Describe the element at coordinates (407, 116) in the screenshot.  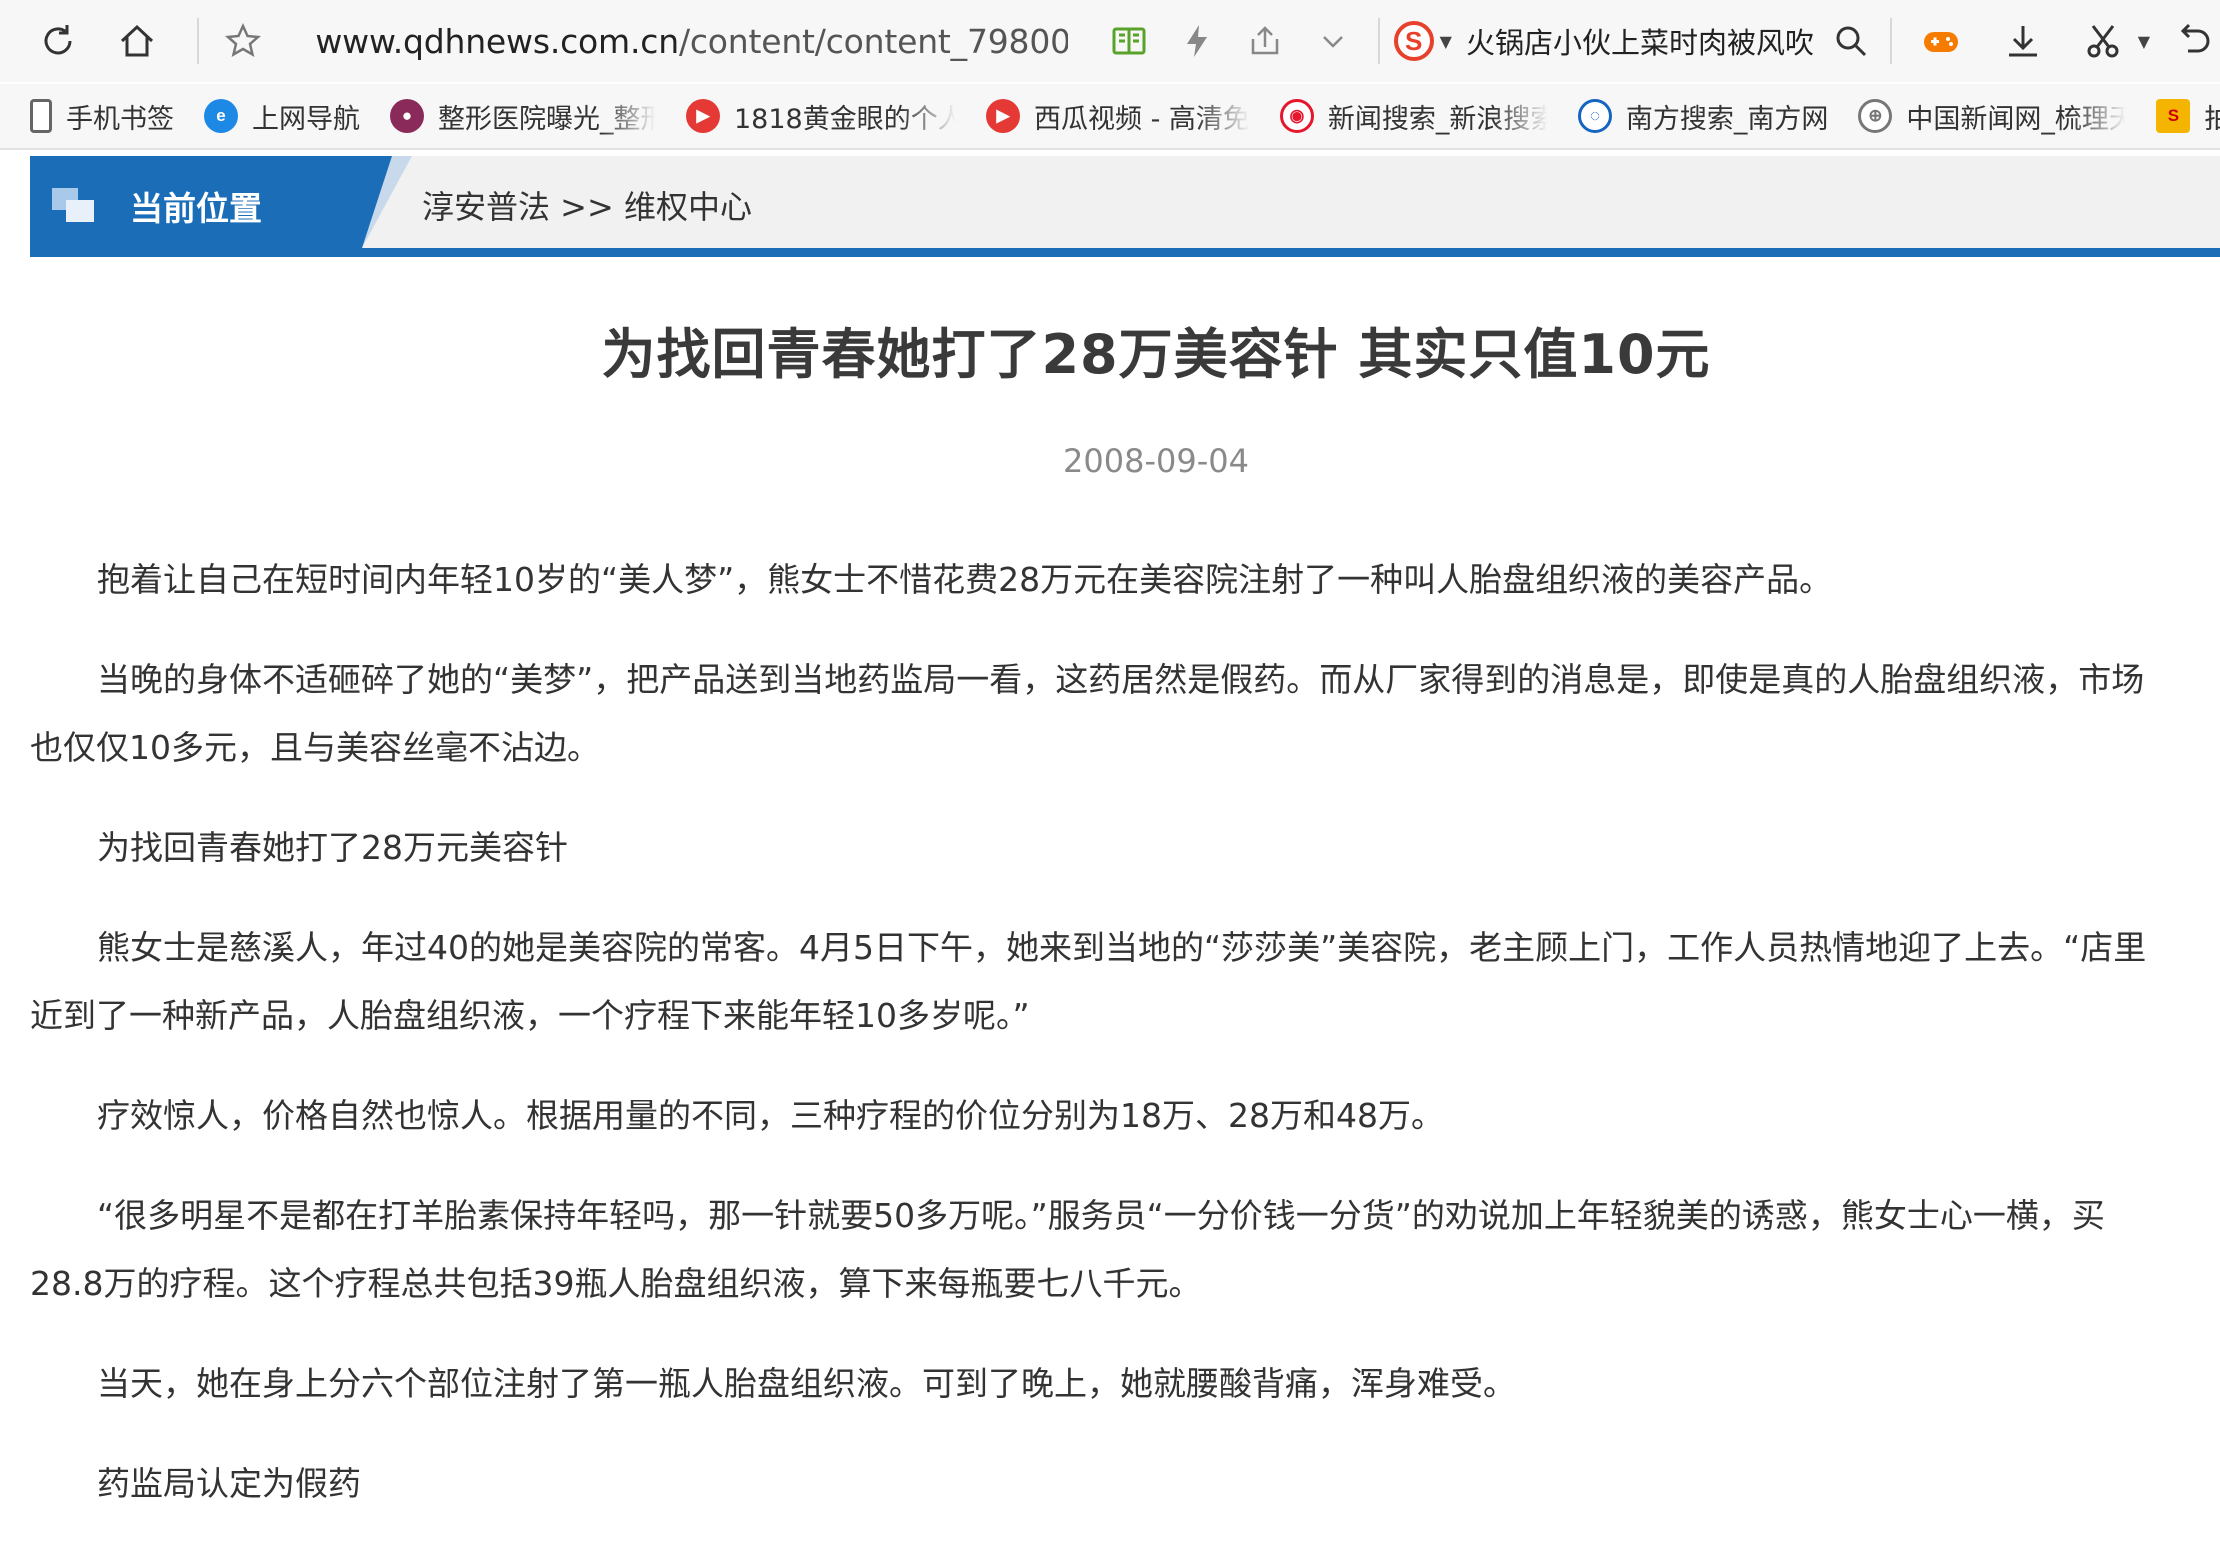
I see `clinic-logo-icon: ●` at that location.